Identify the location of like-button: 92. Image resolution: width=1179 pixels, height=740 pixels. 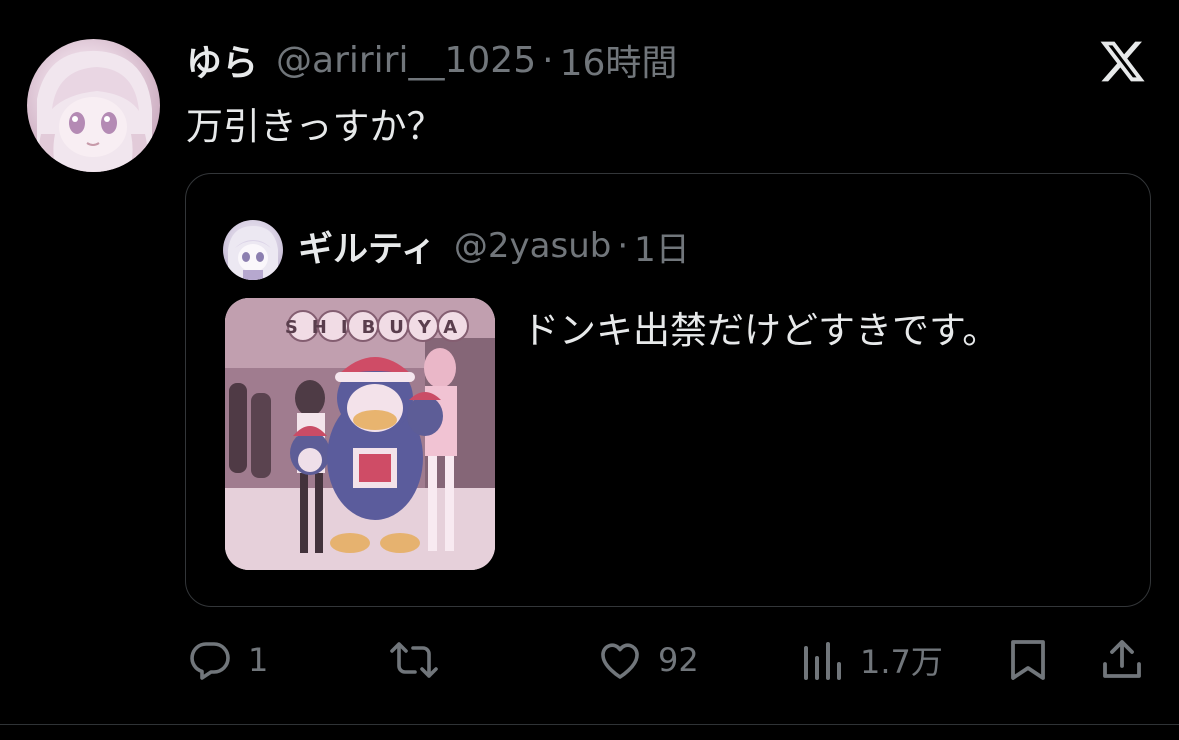
(647, 660).